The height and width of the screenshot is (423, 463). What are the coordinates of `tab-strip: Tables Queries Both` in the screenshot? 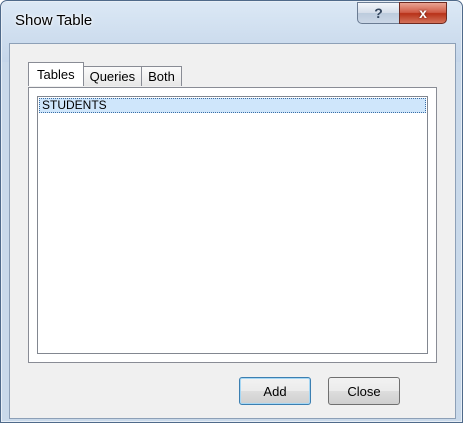 It's located at (105, 74).